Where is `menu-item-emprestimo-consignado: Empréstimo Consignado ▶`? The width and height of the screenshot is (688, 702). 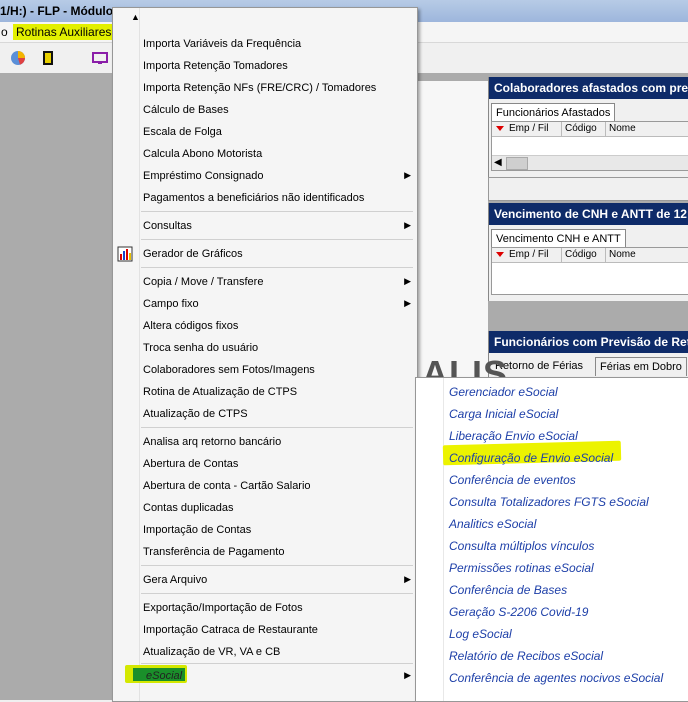 menu-item-emprestimo-consignado: Empréstimo Consignado ▶ is located at coordinates (265, 176).